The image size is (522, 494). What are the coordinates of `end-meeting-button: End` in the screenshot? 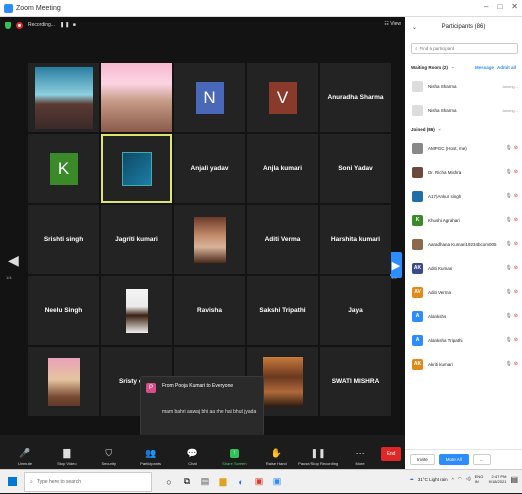 It's located at (391, 454).